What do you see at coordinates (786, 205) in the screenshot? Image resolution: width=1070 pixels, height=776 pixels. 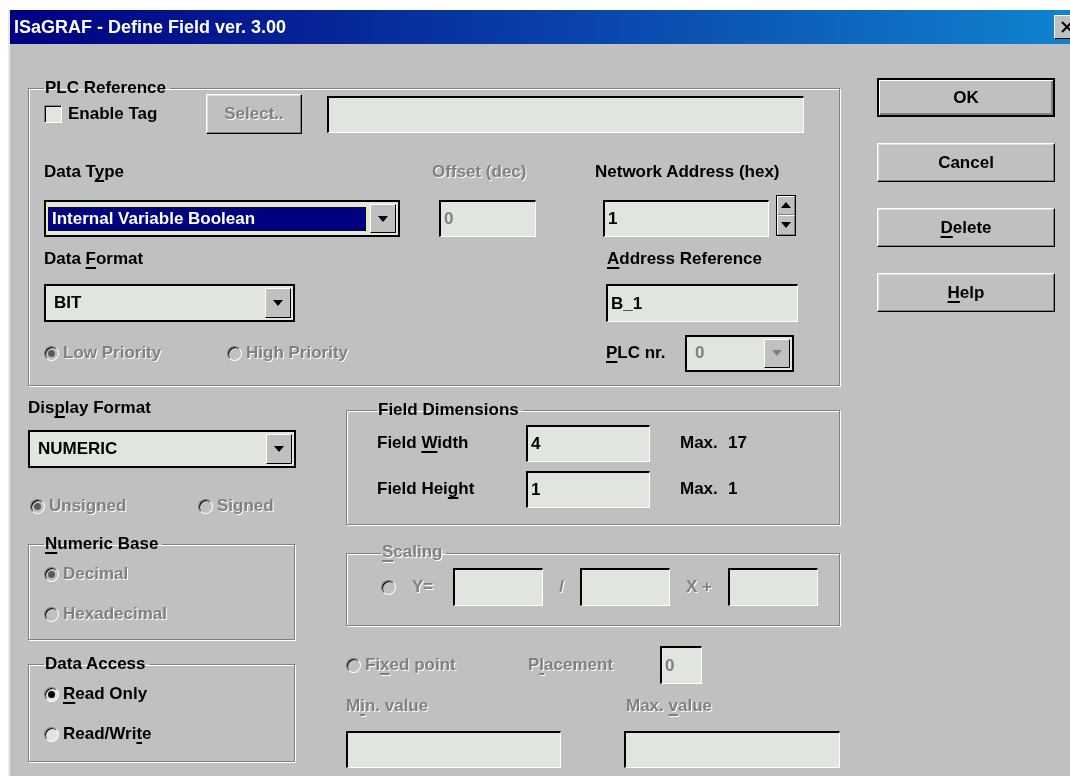 I see `up-arrow-icon` at bounding box center [786, 205].